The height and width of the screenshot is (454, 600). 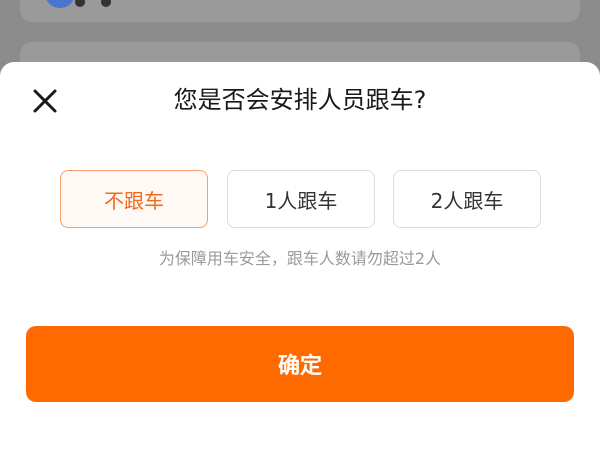 I want to click on safety-hint: 为保障用车安全，跟车人数请勿超过2人, so click(x=300, y=258).